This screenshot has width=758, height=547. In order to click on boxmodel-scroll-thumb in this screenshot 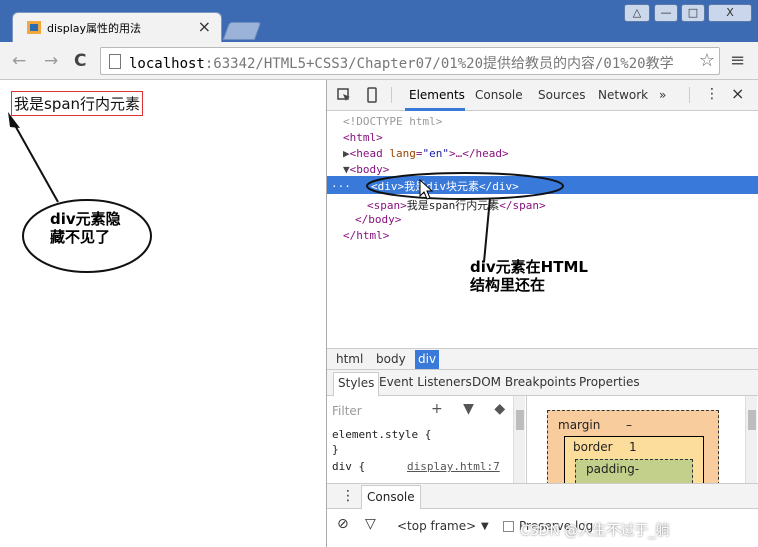, I will do `click(752, 420)`.